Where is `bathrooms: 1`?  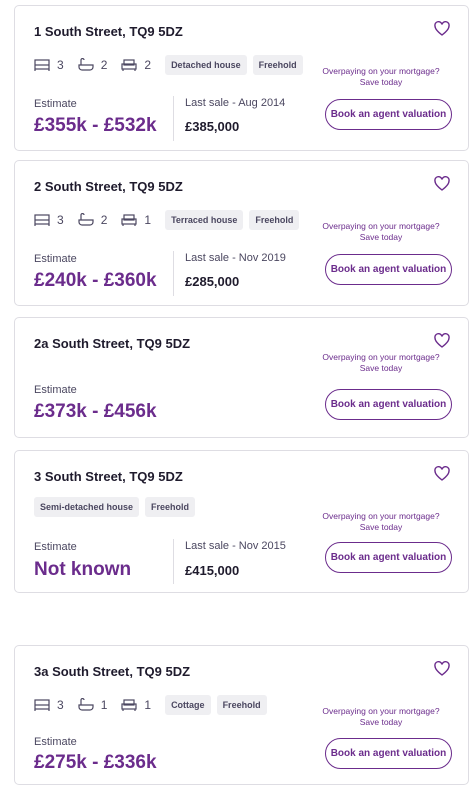
bathrooms: 1 is located at coordinates (93, 705).